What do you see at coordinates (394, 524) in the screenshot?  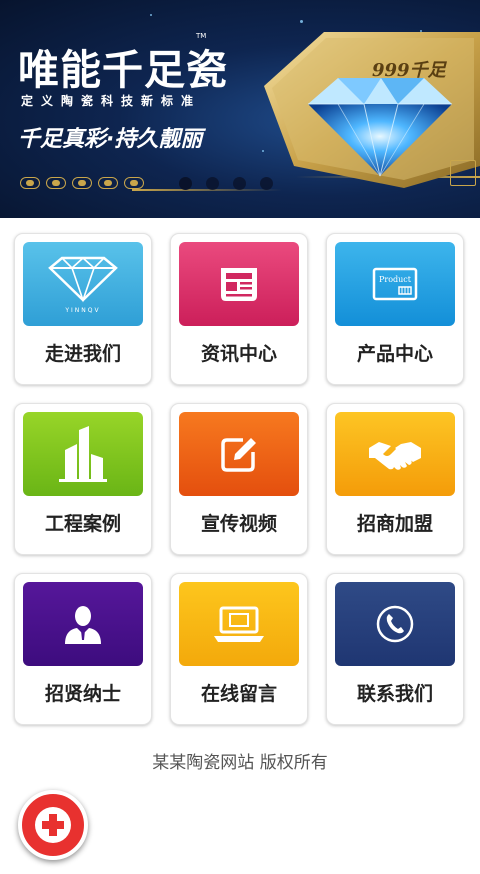 I see `menu-label: 招商加盟` at bounding box center [394, 524].